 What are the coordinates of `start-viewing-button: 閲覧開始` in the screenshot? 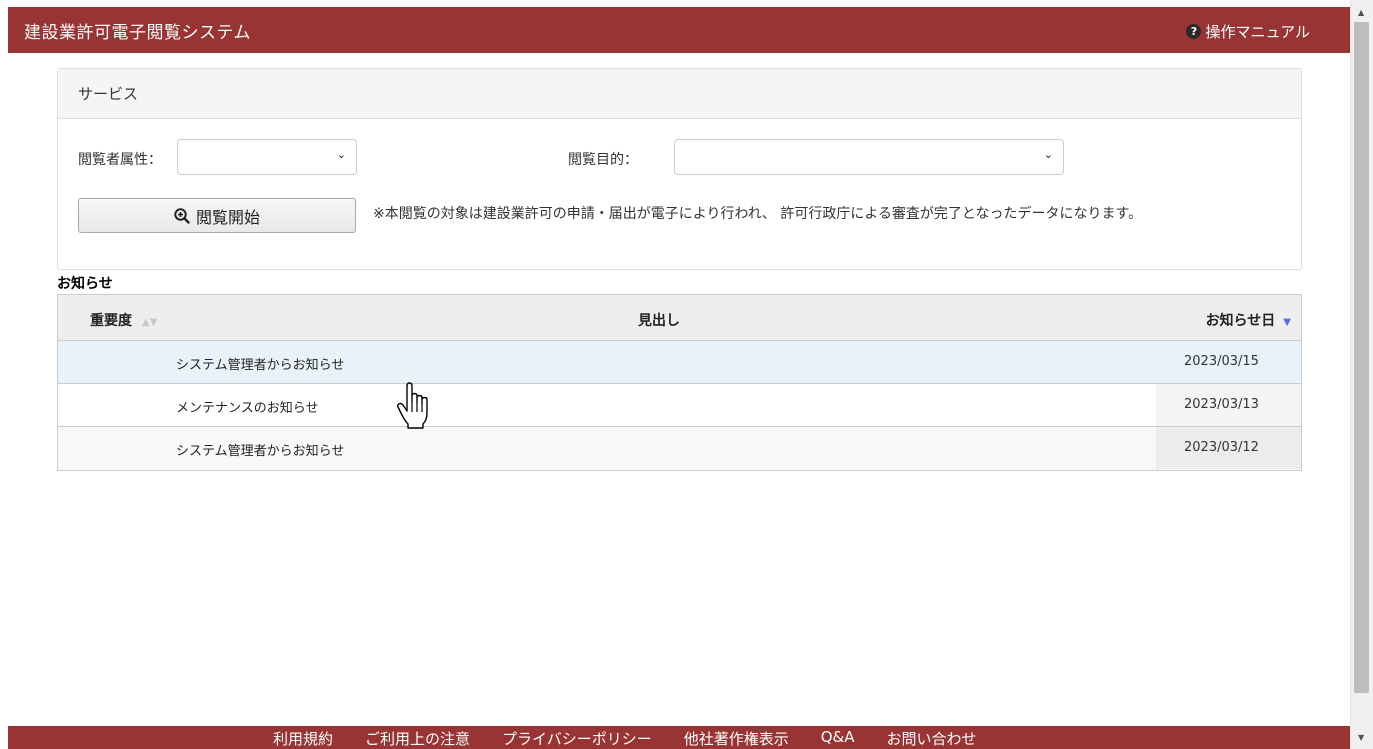 It's located at (217, 215).